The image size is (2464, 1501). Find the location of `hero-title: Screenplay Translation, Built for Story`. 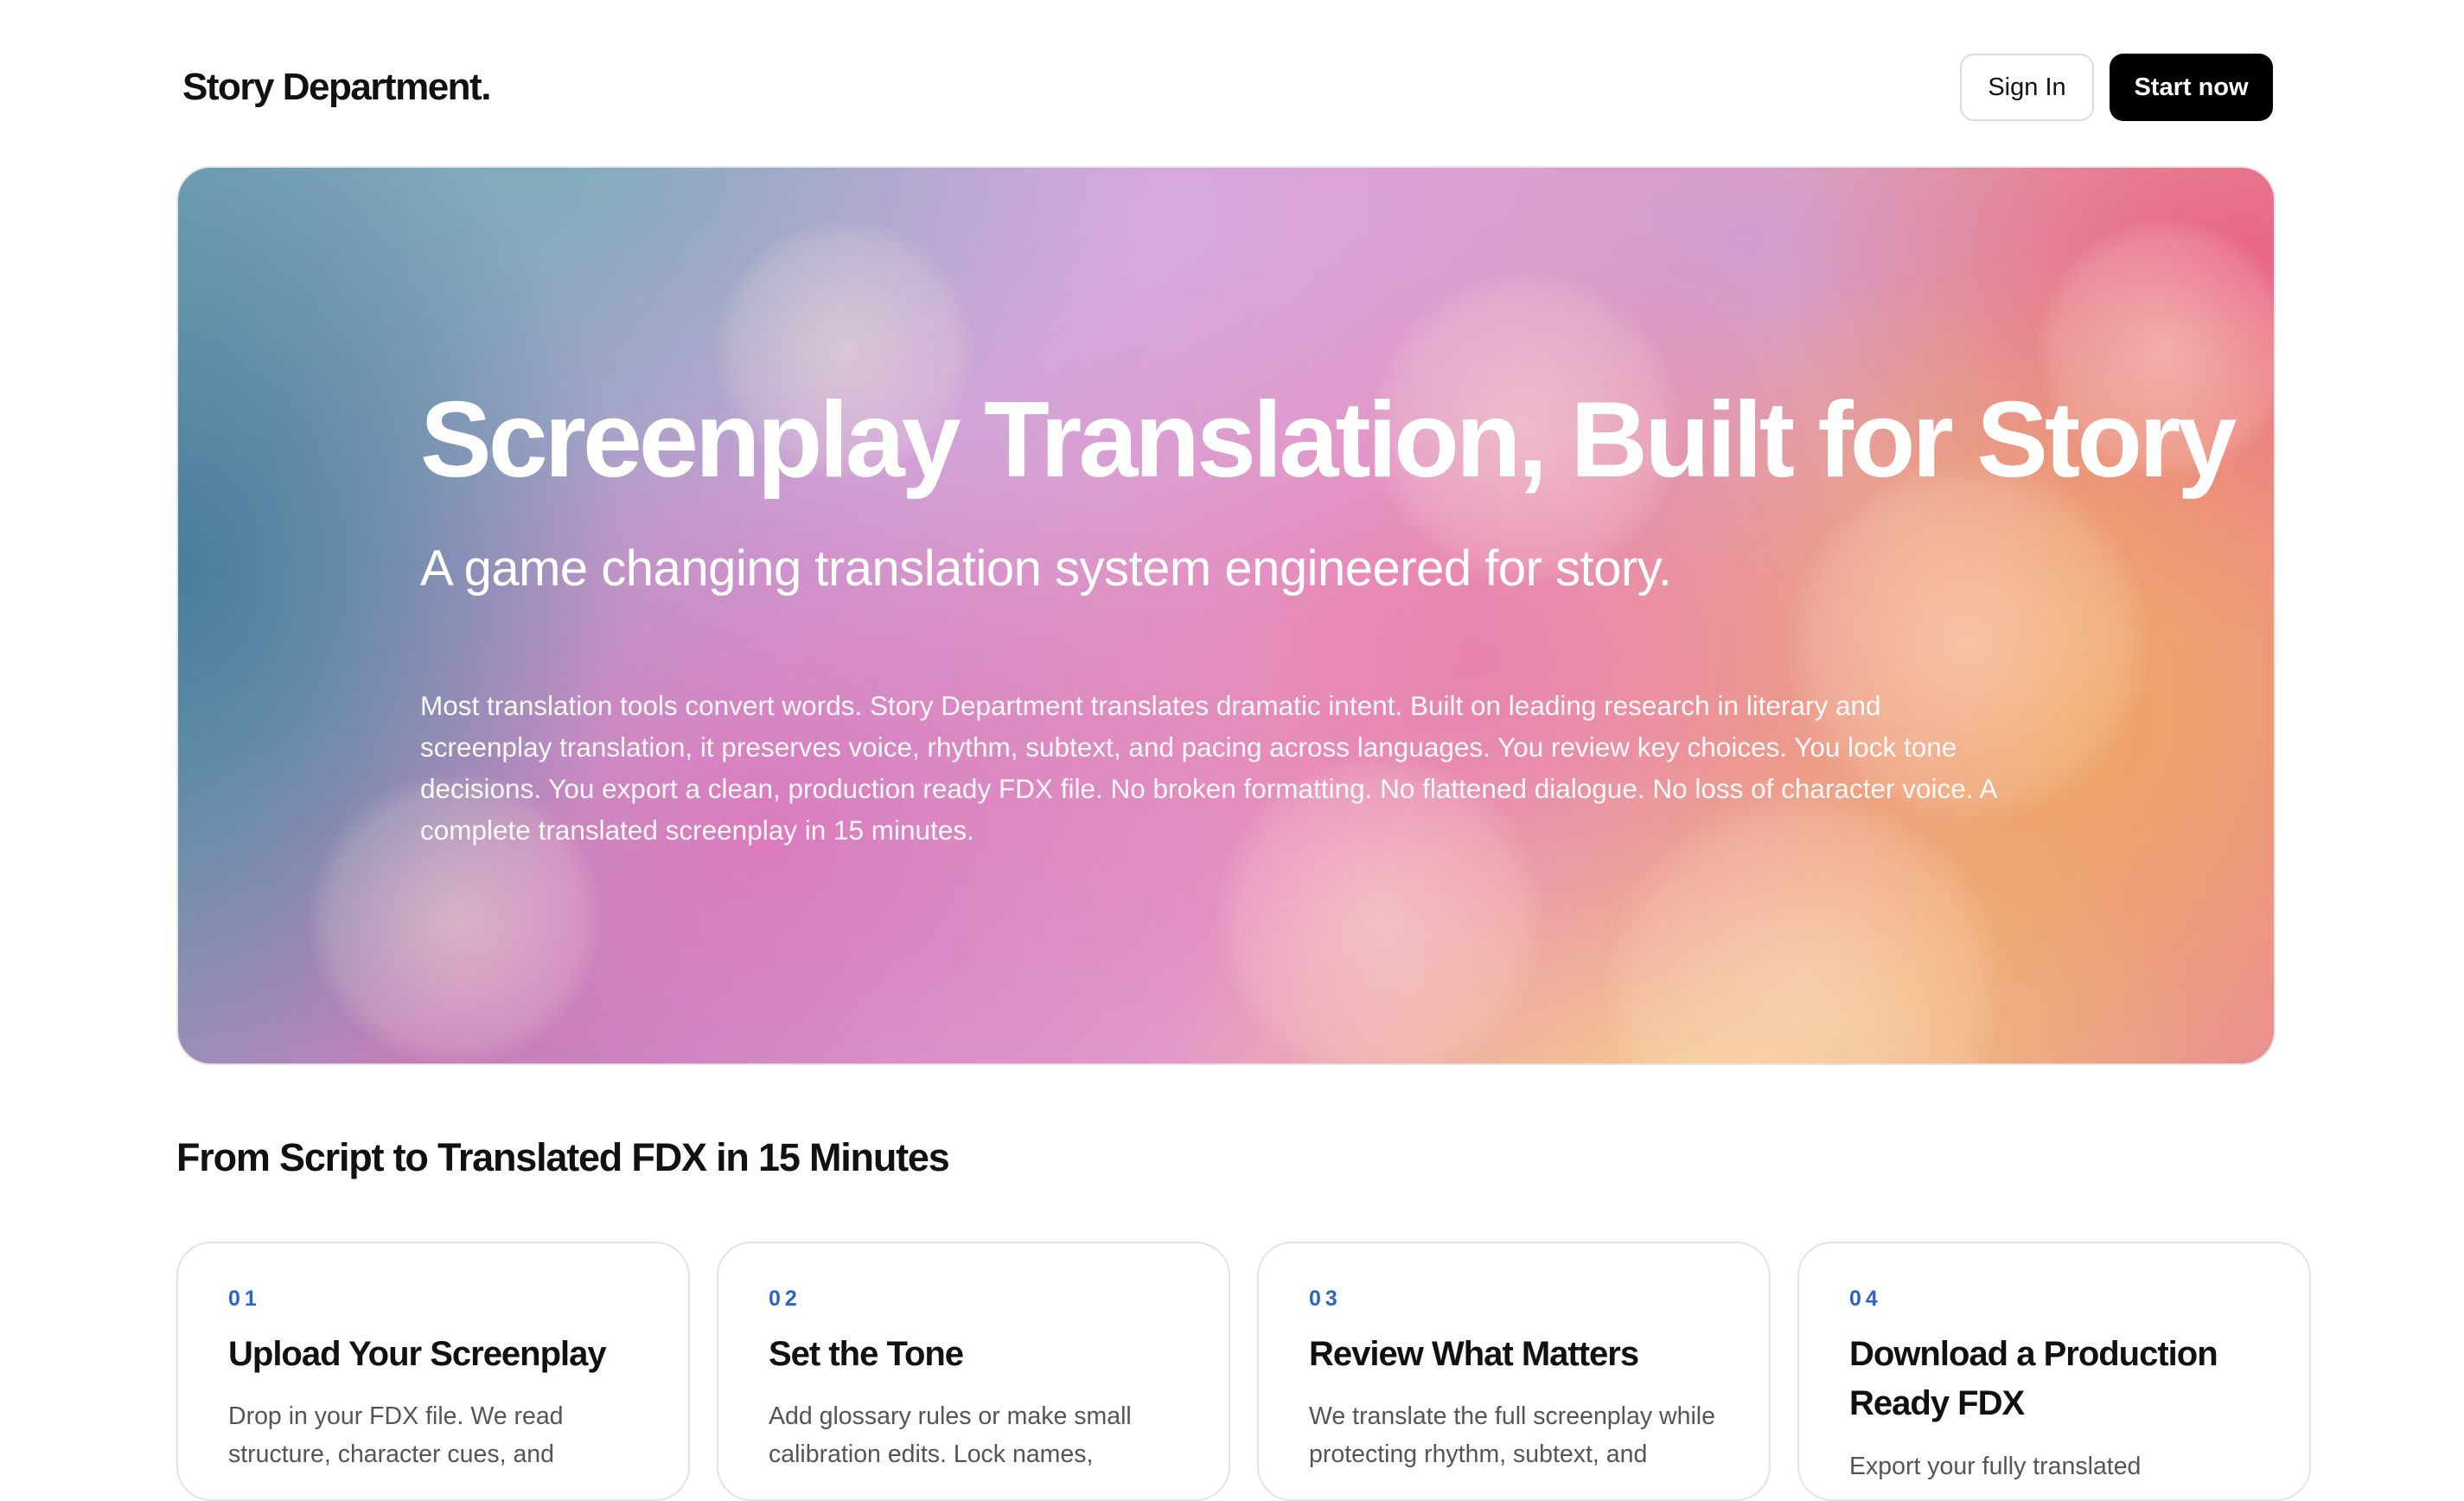

hero-title: Screenplay Translation, Built for Story is located at coordinates (1328, 440).